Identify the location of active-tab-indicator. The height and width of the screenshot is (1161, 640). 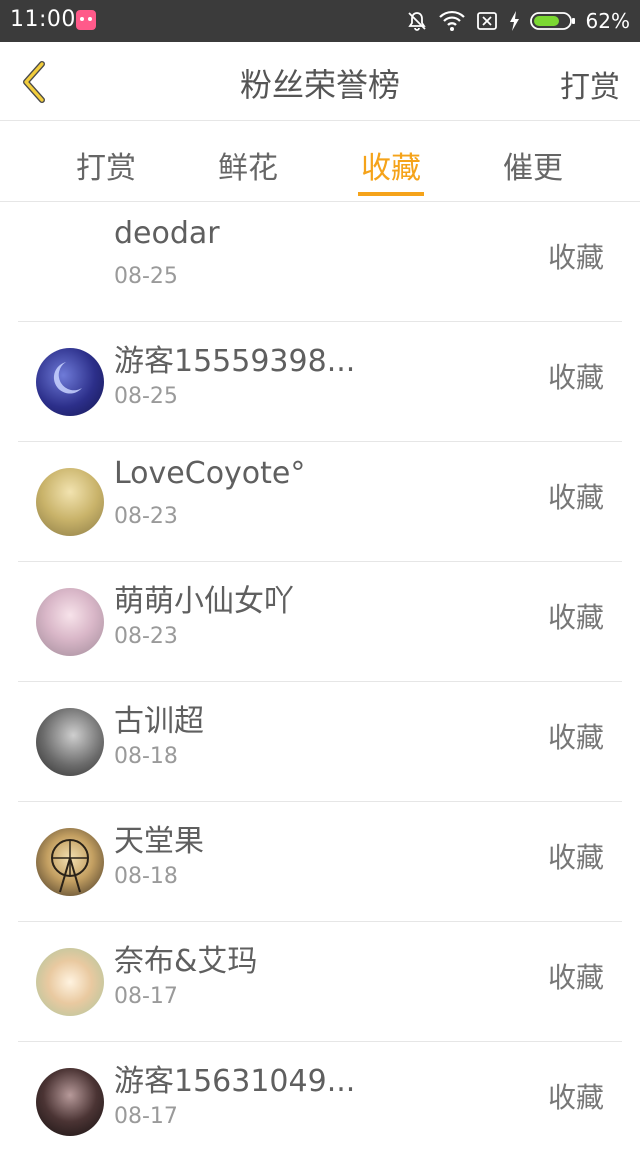
(391, 194).